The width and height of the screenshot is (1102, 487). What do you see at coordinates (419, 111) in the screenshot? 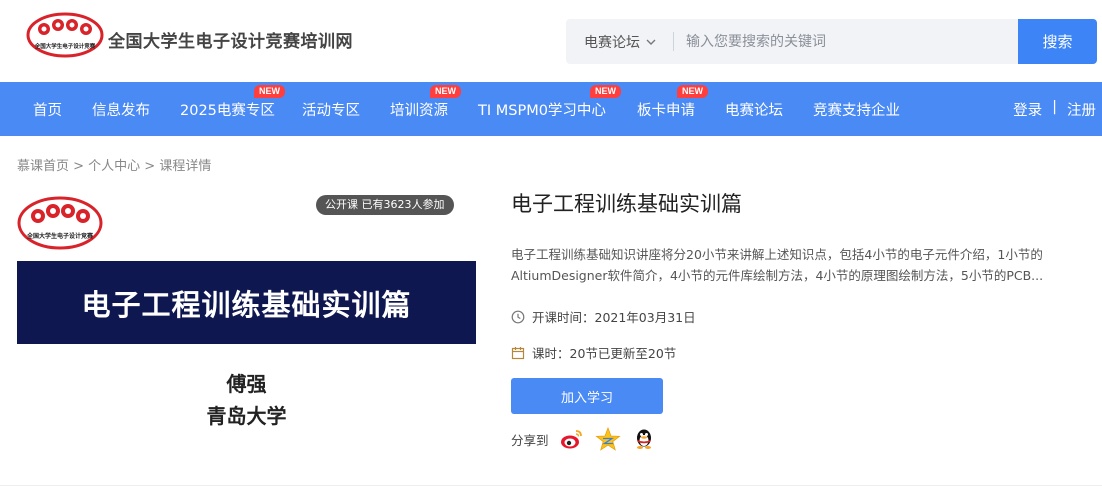
I see `nav-item-label: 培训资源` at bounding box center [419, 111].